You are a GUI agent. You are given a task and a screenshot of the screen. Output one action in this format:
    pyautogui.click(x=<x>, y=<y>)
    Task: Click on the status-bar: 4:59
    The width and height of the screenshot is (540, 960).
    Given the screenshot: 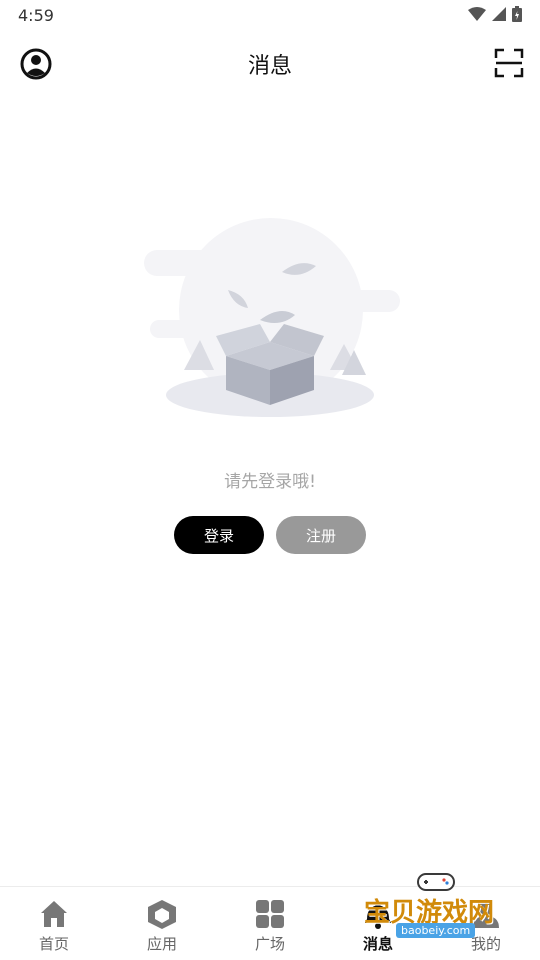 What is the action you would take?
    pyautogui.click(x=270, y=16)
    